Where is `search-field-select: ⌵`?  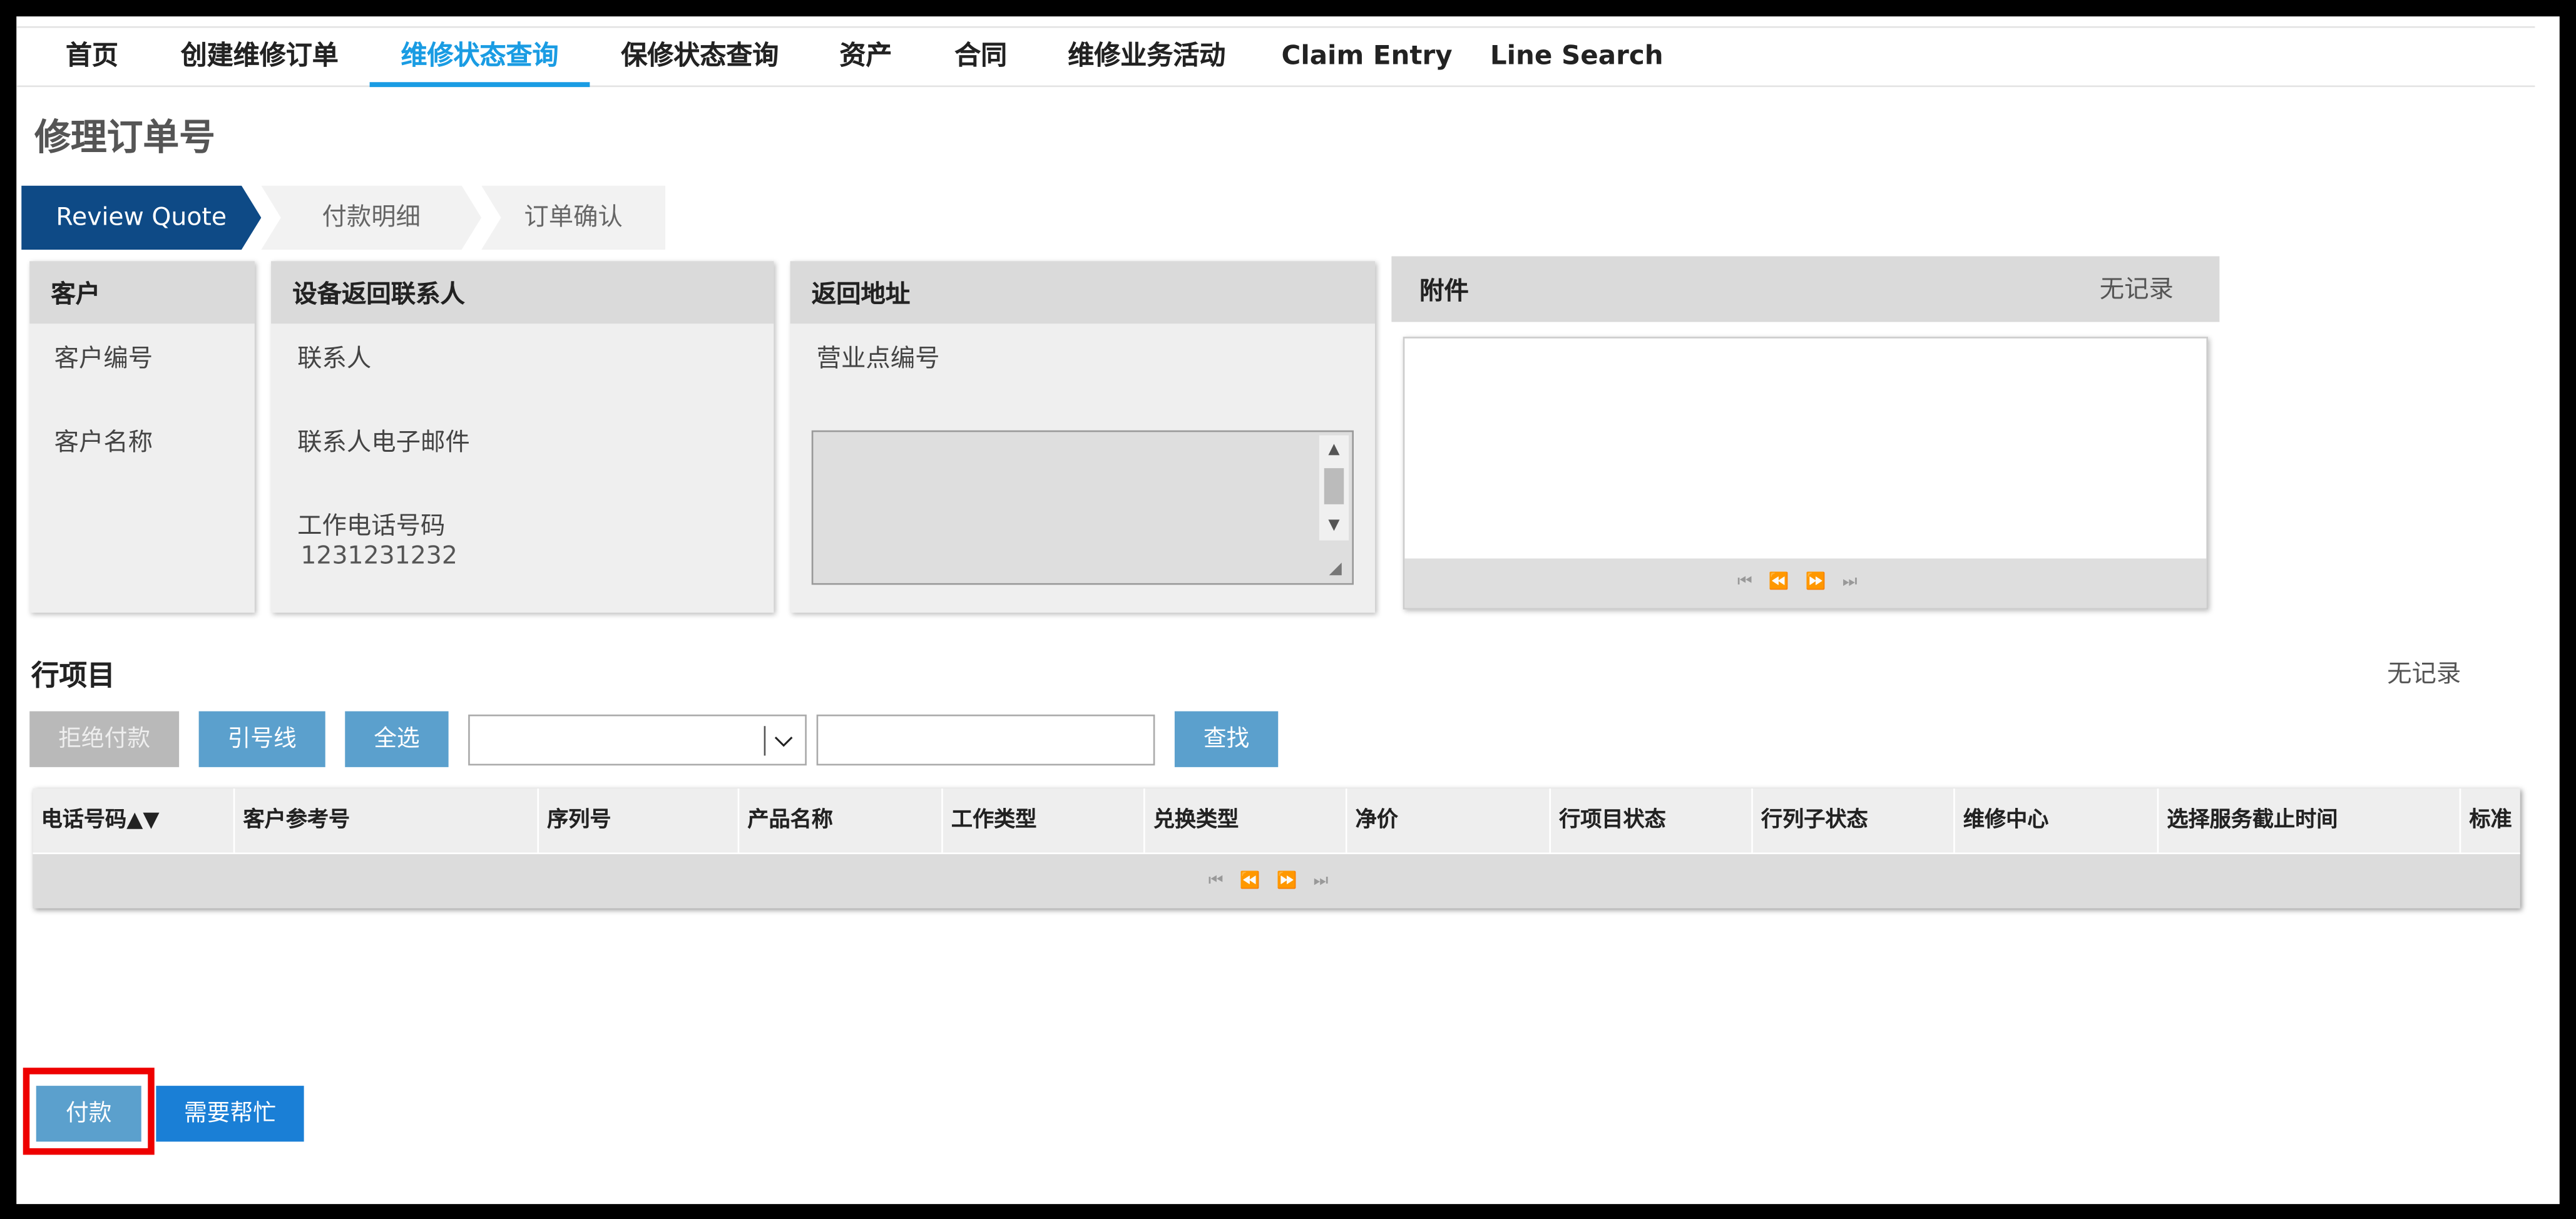
search-field-select: ⌵ is located at coordinates (637, 740).